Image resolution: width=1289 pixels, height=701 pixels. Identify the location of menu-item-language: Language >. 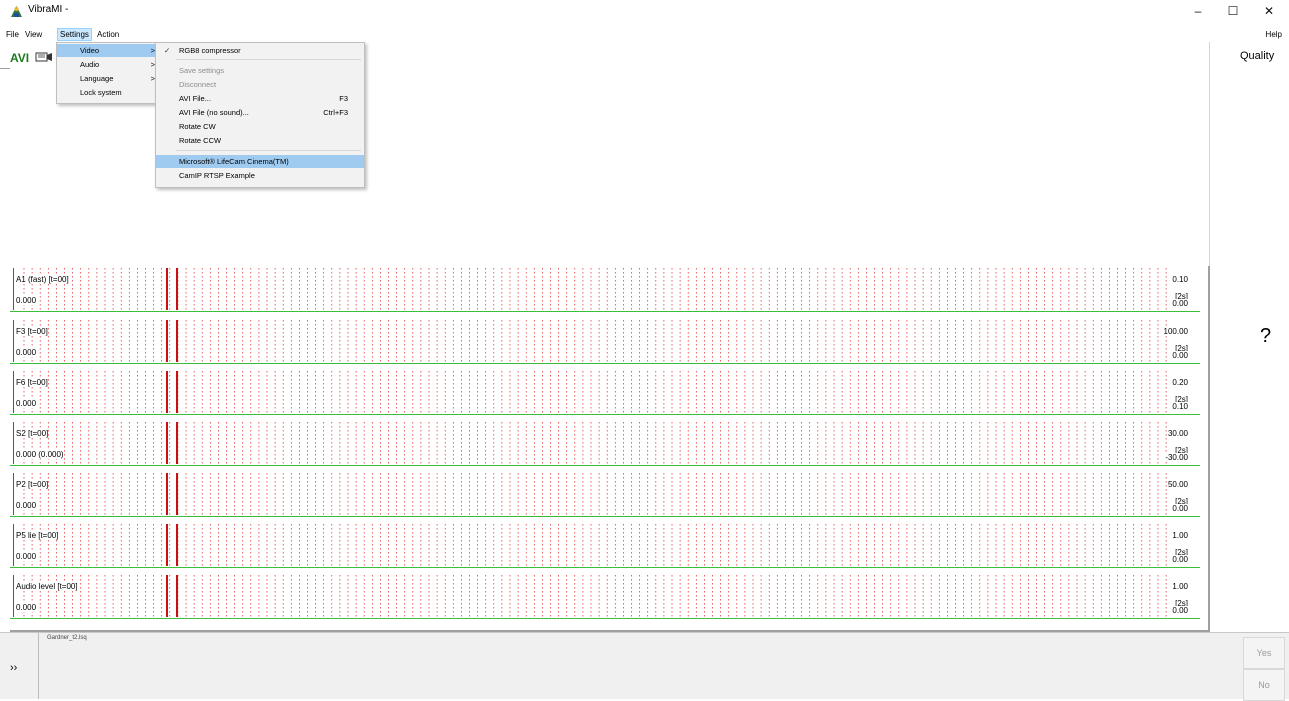
(109, 78).